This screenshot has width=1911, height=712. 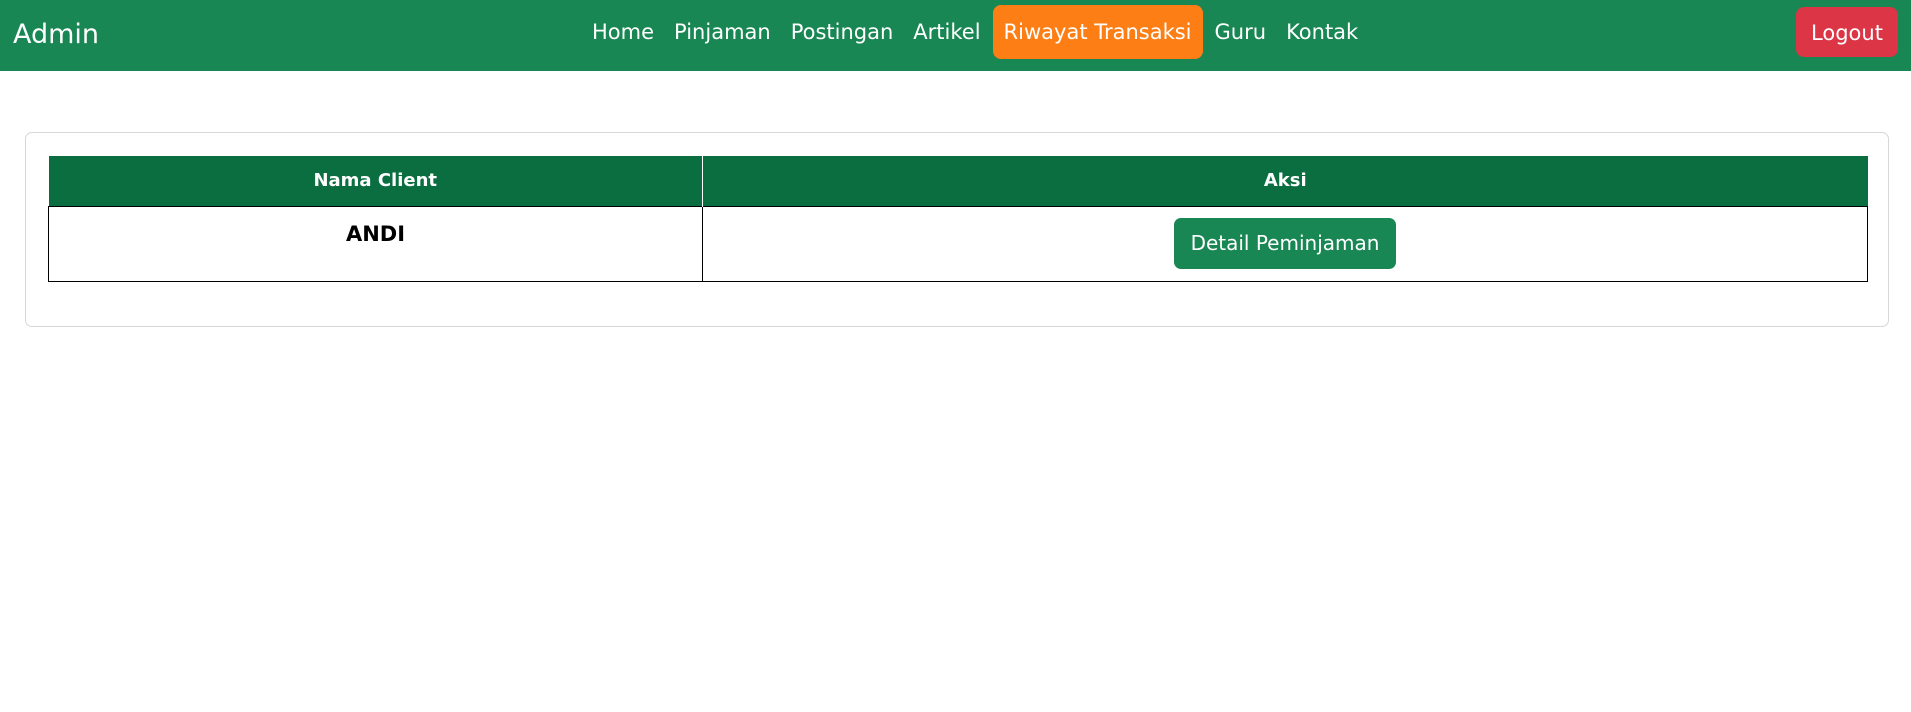 What do you see at coordinates (1322, 32) in the screenshot?
I see `nav-link-kontak: Kontak` at bounding box center [1322, 32].